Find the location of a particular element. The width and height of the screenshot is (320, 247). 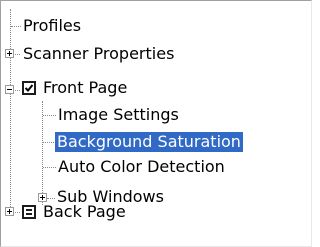

tree-item-background-saturation: Background Saturation is located at coordinates (149, 142).